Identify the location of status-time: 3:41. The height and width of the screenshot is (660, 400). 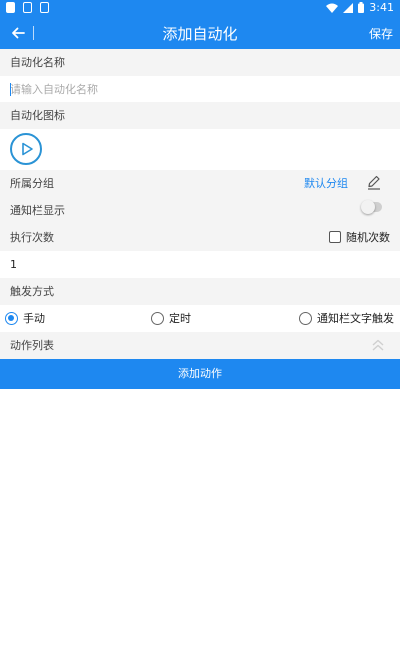
(381, 7).